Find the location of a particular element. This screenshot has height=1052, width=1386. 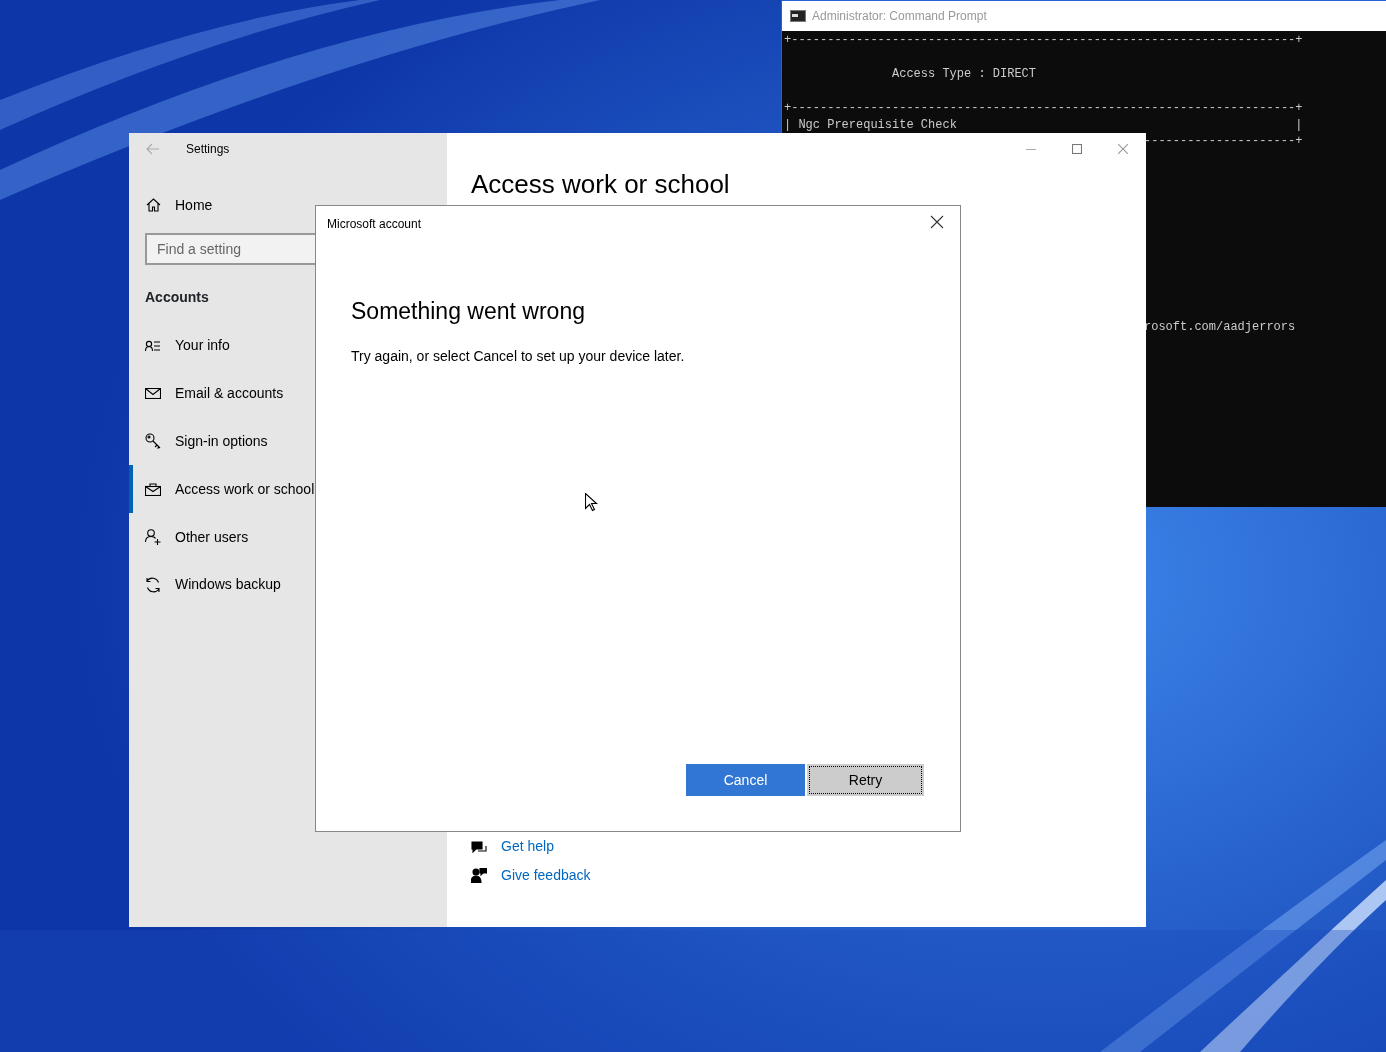

help-chat-icon is located at coordinates (479, 846).